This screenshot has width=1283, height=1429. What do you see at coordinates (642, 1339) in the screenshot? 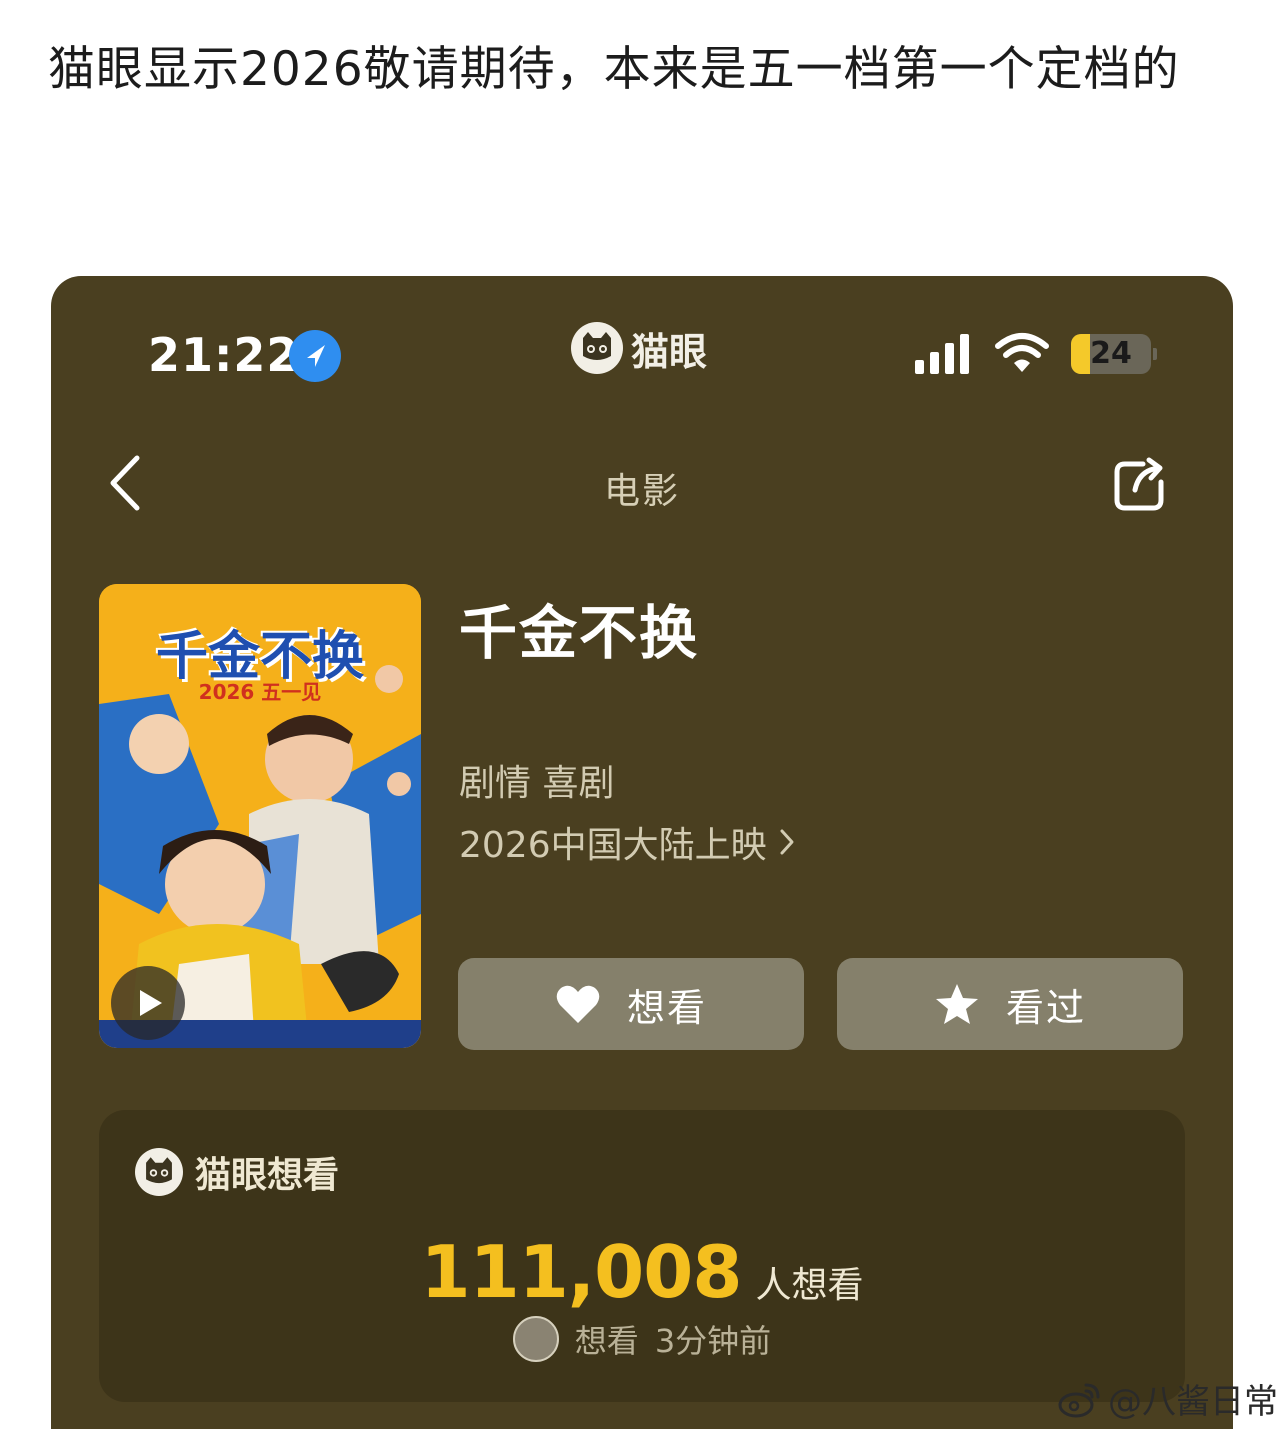
I see `recent-activity: 想看 3分钟前` at bounding box center [642, 1339].